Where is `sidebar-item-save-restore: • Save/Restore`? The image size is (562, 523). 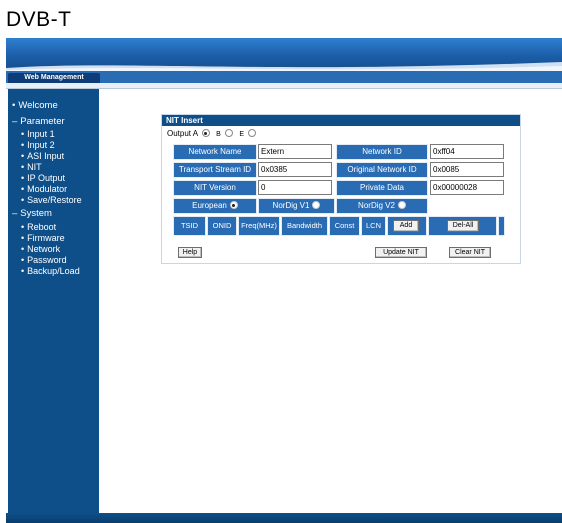
sidebar-item-save-restore: • Save/Restore is located at coordinates (51, 200).